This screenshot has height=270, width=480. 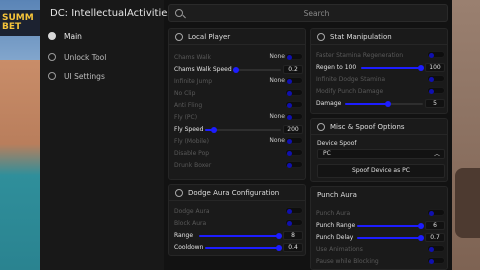 I want to click on panel-header: Dodge Aura Configuration, so click(x=237, y=193).